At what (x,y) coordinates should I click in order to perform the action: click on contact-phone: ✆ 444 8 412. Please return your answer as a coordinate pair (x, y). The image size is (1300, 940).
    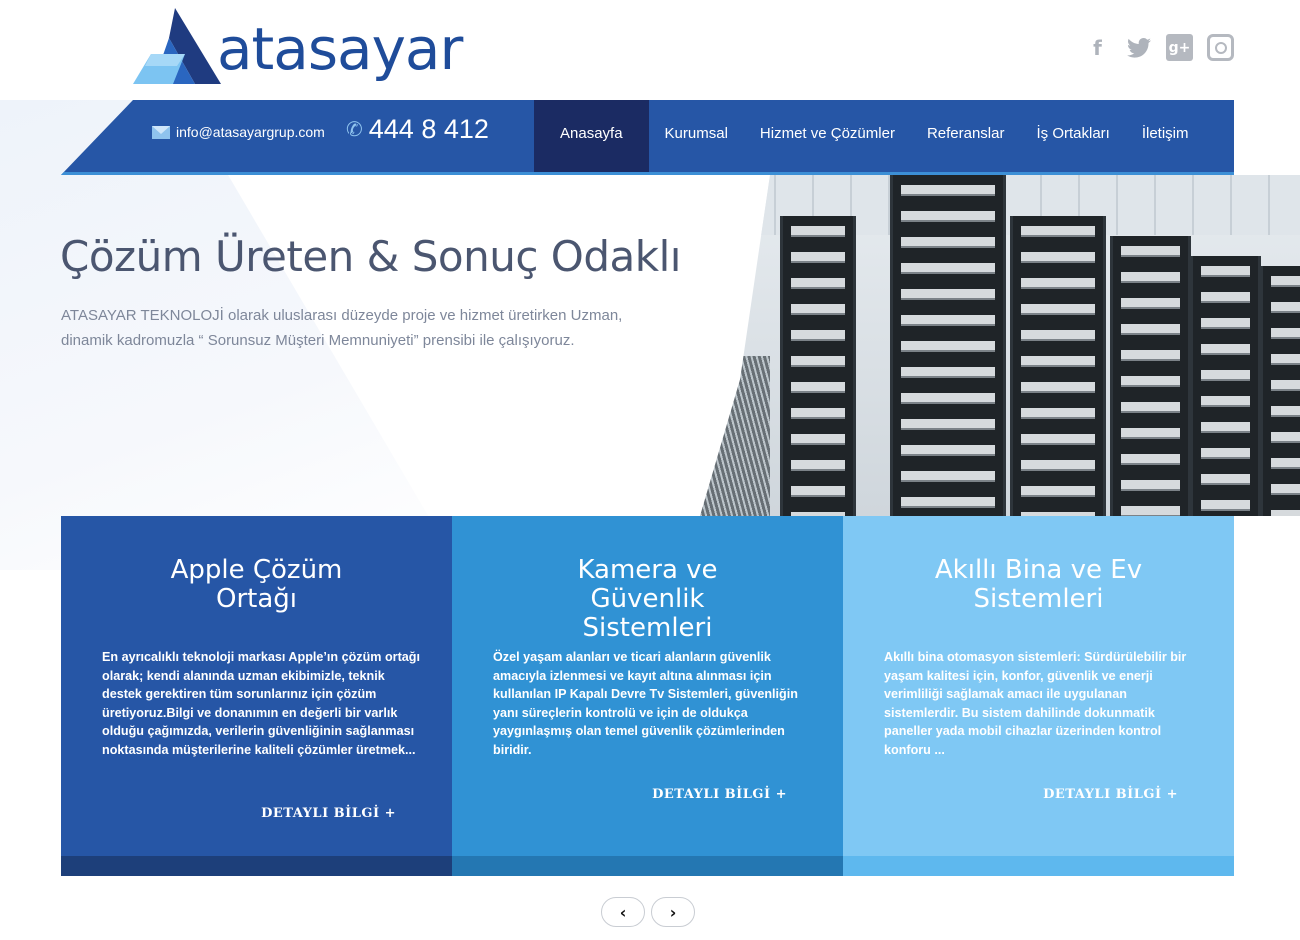
    Looking at the image, I should click on (417, 129).